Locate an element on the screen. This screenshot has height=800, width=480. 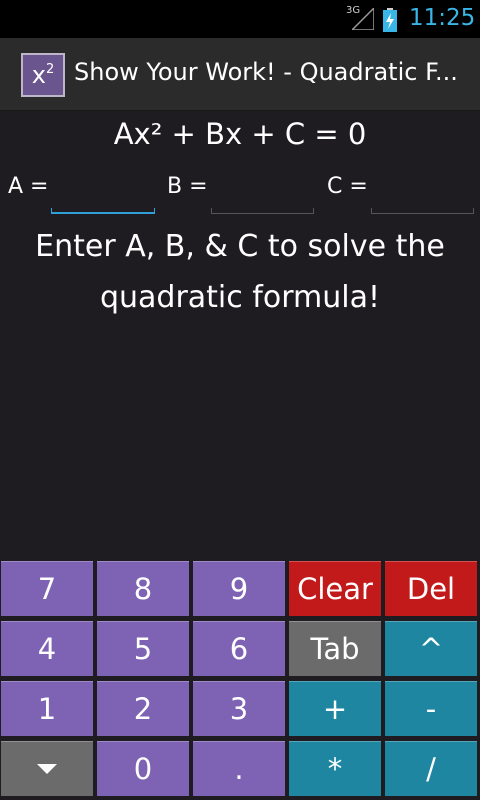
hide-keyboard-button is located at coordinates (47, 768).